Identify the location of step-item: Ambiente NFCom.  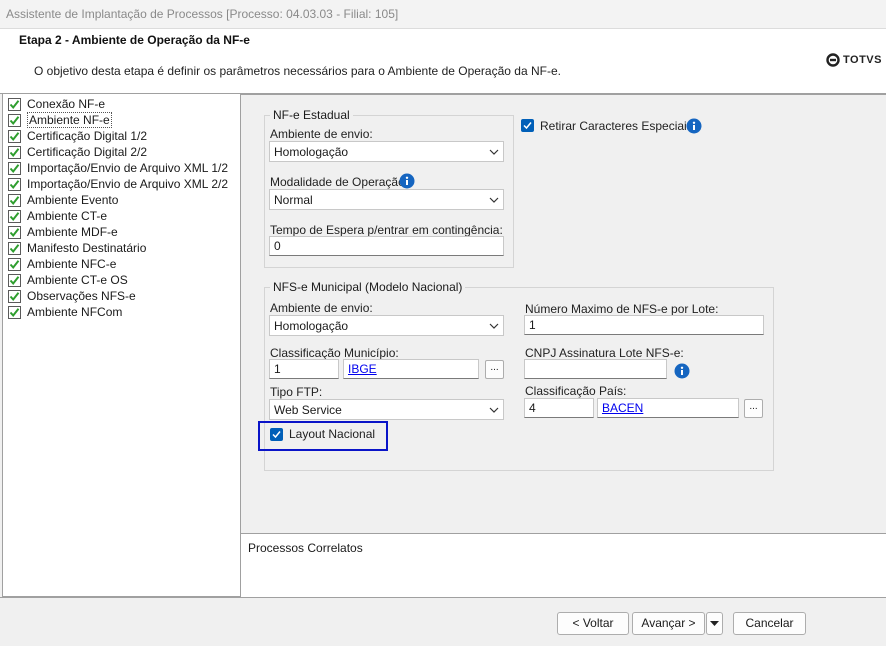
(121, 312).